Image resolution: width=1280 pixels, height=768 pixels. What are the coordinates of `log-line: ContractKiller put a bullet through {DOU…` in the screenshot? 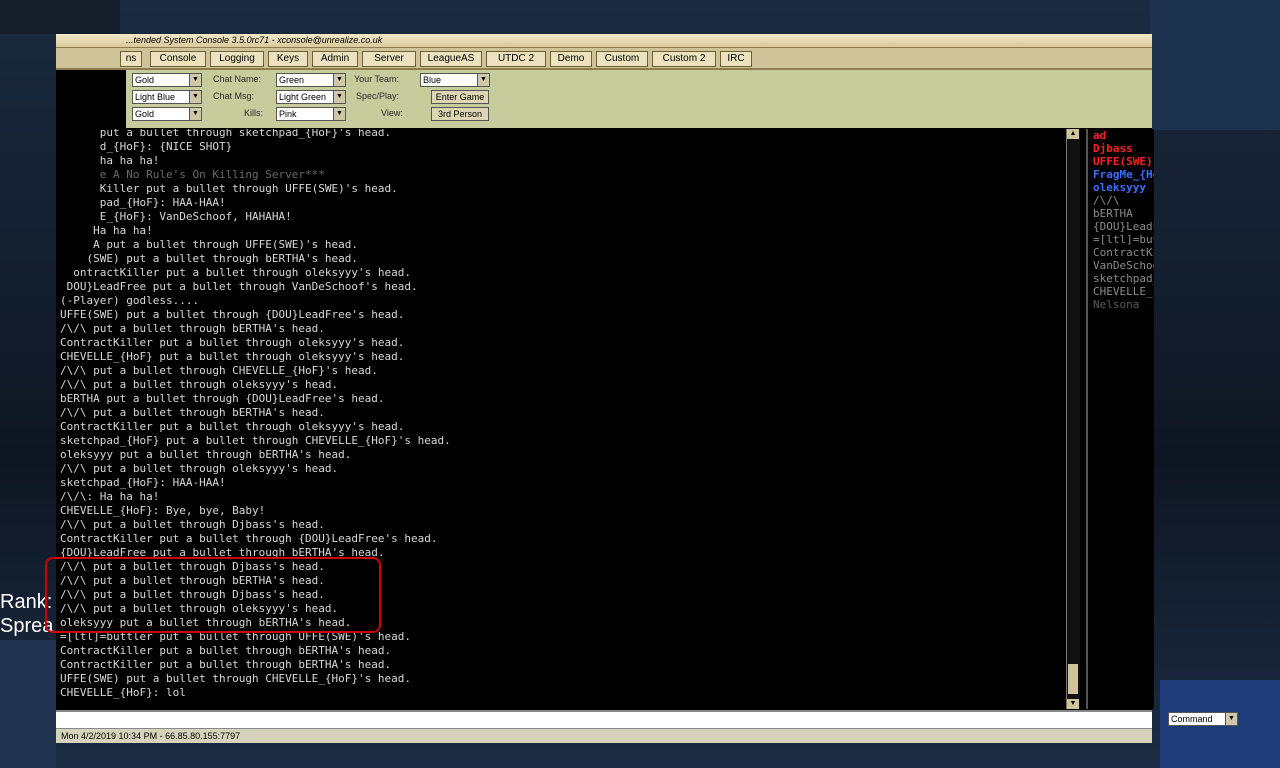 It's located at (249, 538).